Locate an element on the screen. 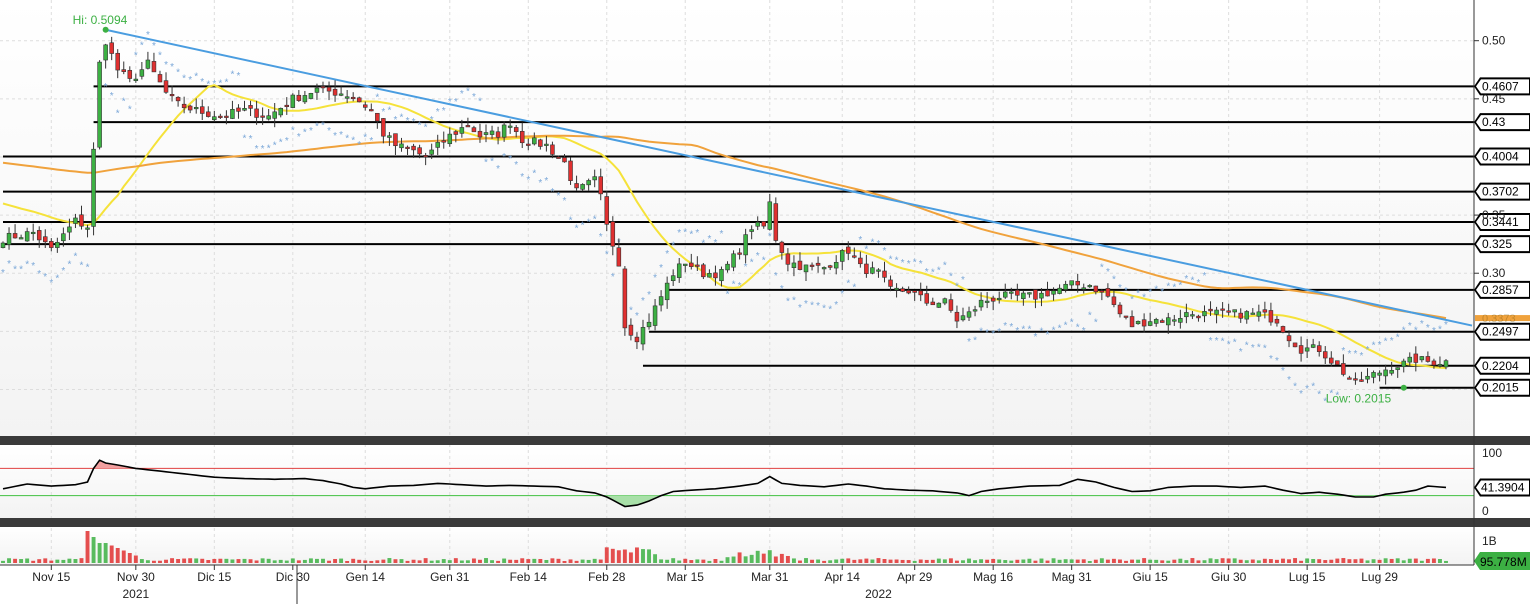  level-label: 0.2857 is located at coordinates (1500, 290).